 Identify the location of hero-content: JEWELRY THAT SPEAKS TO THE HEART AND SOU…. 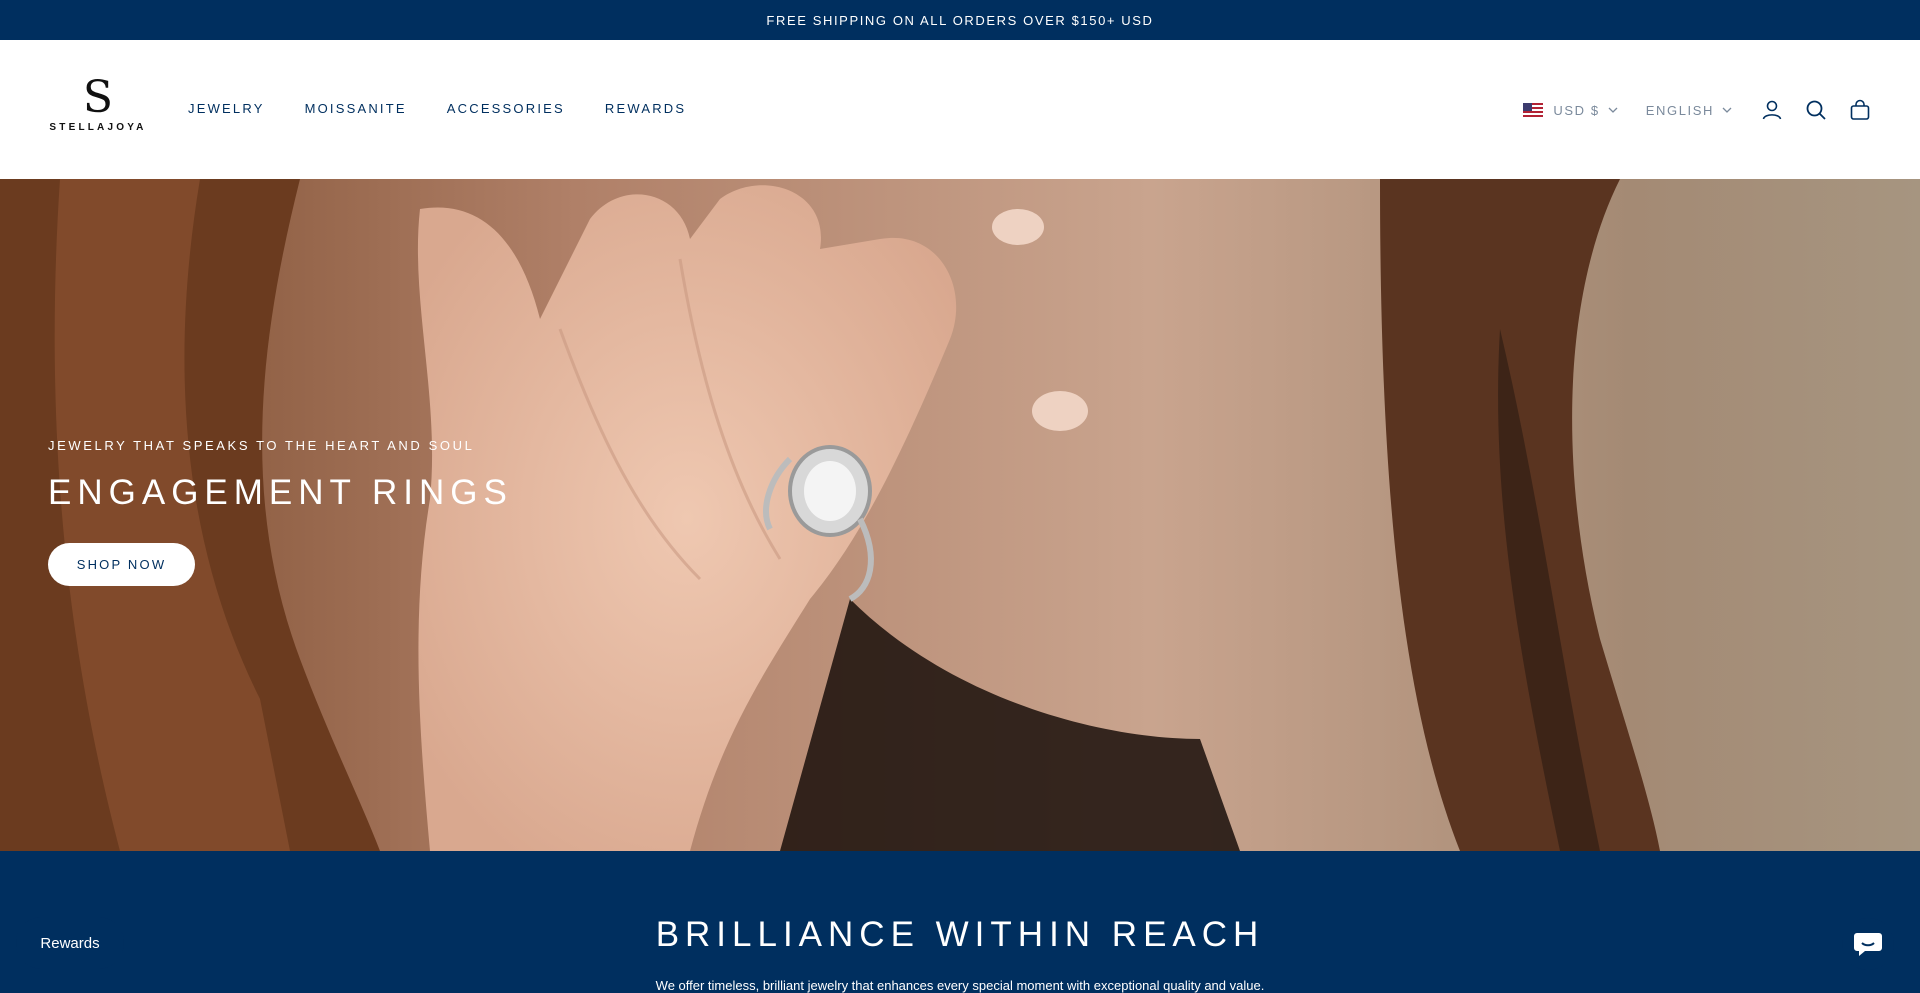
(280, 512).